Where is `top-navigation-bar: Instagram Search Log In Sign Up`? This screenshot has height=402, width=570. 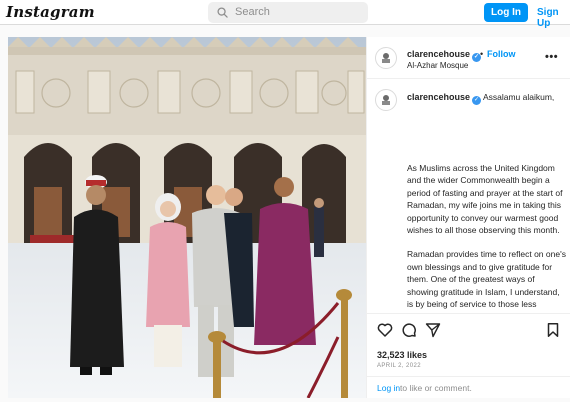
top-navigation-bar: Instagram Search Log In Sign Up is located at coordinates (285, 14).